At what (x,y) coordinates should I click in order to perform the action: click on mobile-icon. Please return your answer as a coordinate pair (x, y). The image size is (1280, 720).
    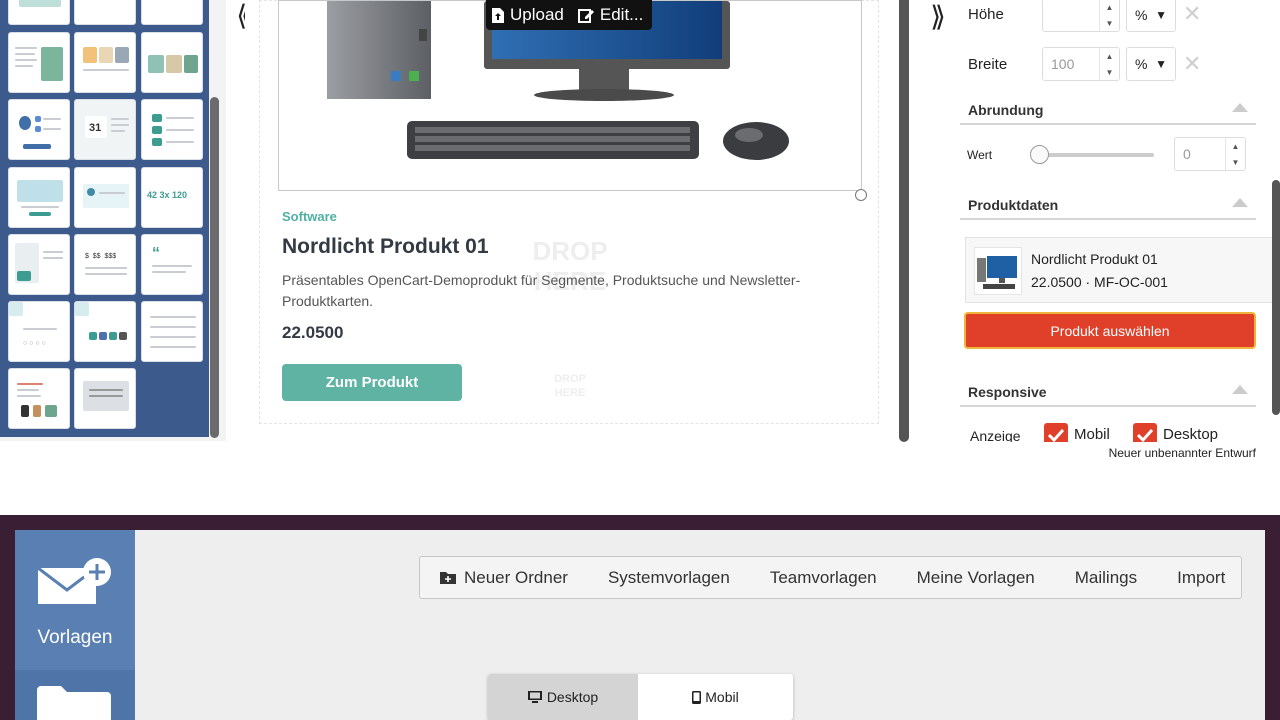
    Looking at the image, I should click on (697, 697).